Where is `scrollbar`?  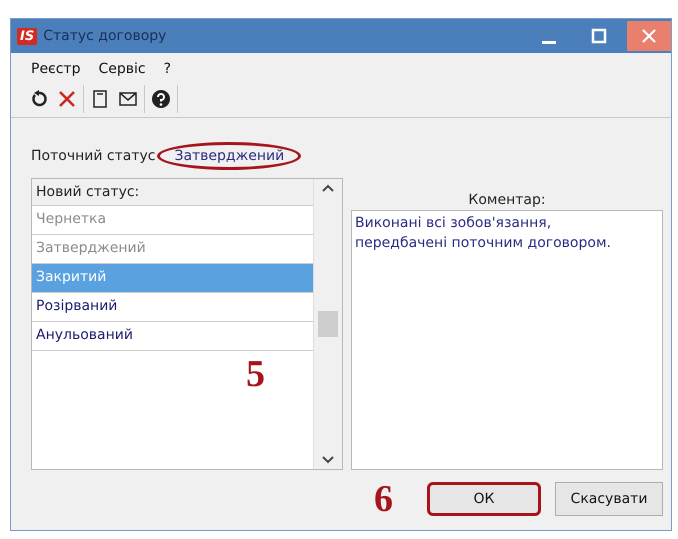
scrollbar is located at coordinates (328, 324).